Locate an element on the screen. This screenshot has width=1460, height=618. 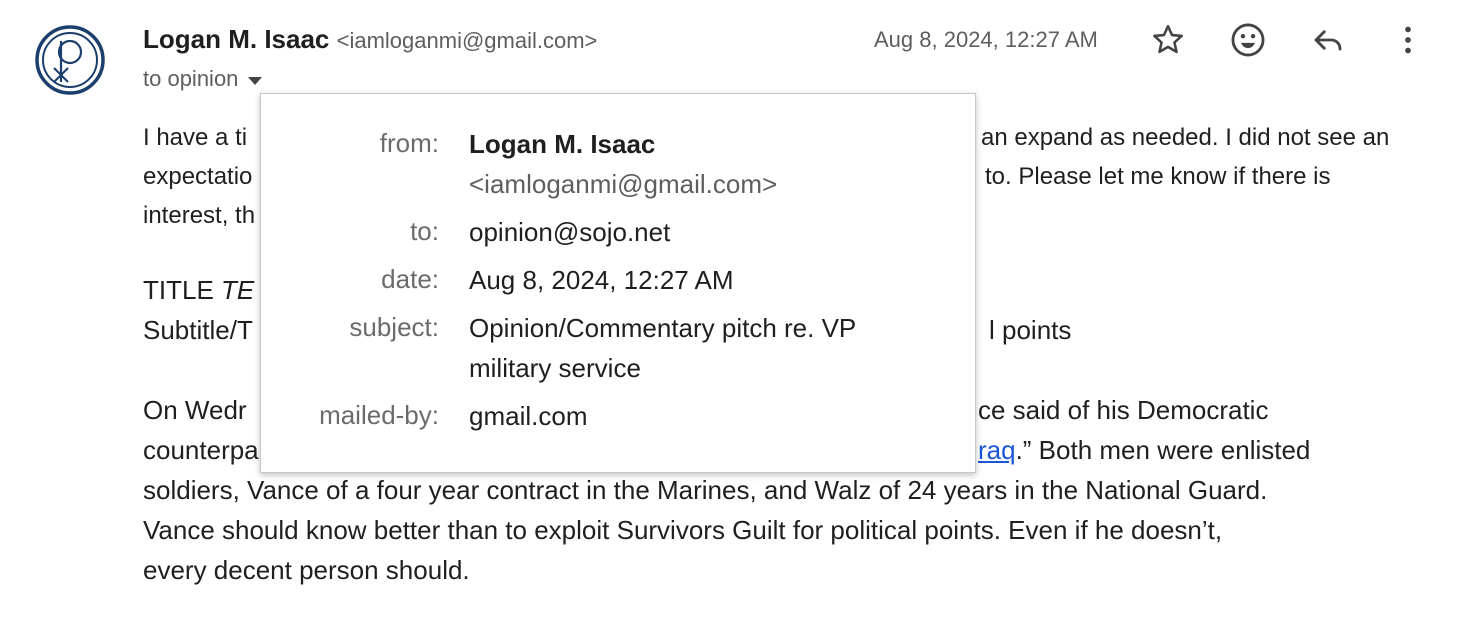
article-link: raq is located at coordinates (997, 450).